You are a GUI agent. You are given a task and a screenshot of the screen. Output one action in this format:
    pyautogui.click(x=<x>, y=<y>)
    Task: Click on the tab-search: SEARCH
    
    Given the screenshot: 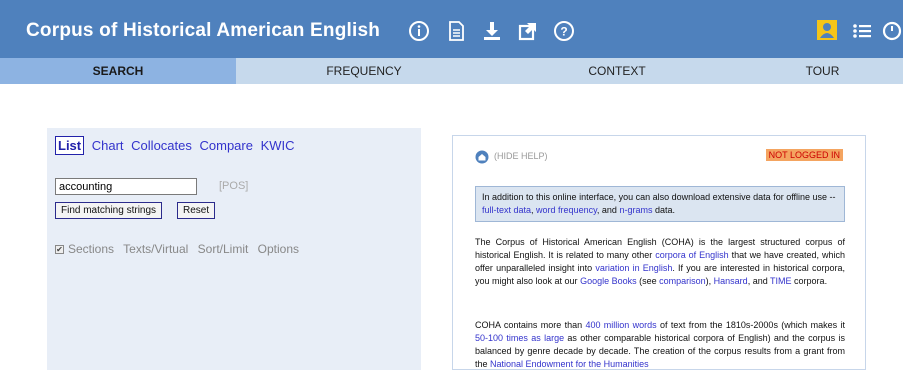 What is the action you would take?
    pyautogui.click(x=118, y=71)
    